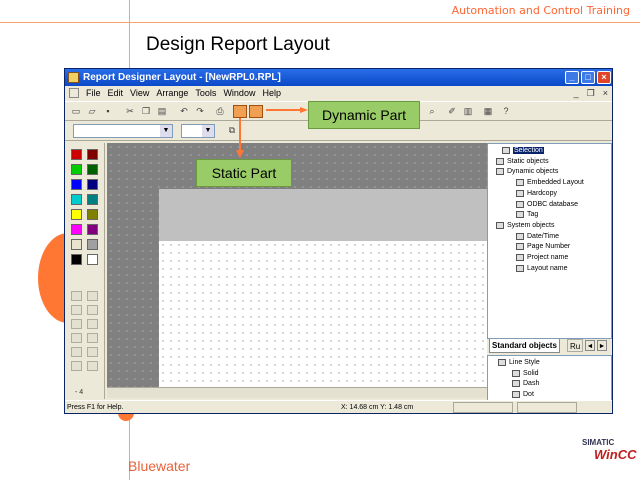 Image resolution: width=640 pixels, height=480 pixels. Describe the element at coordinates (522, 161) in the screenshot. I see `tree-item: Static objects` at that location.